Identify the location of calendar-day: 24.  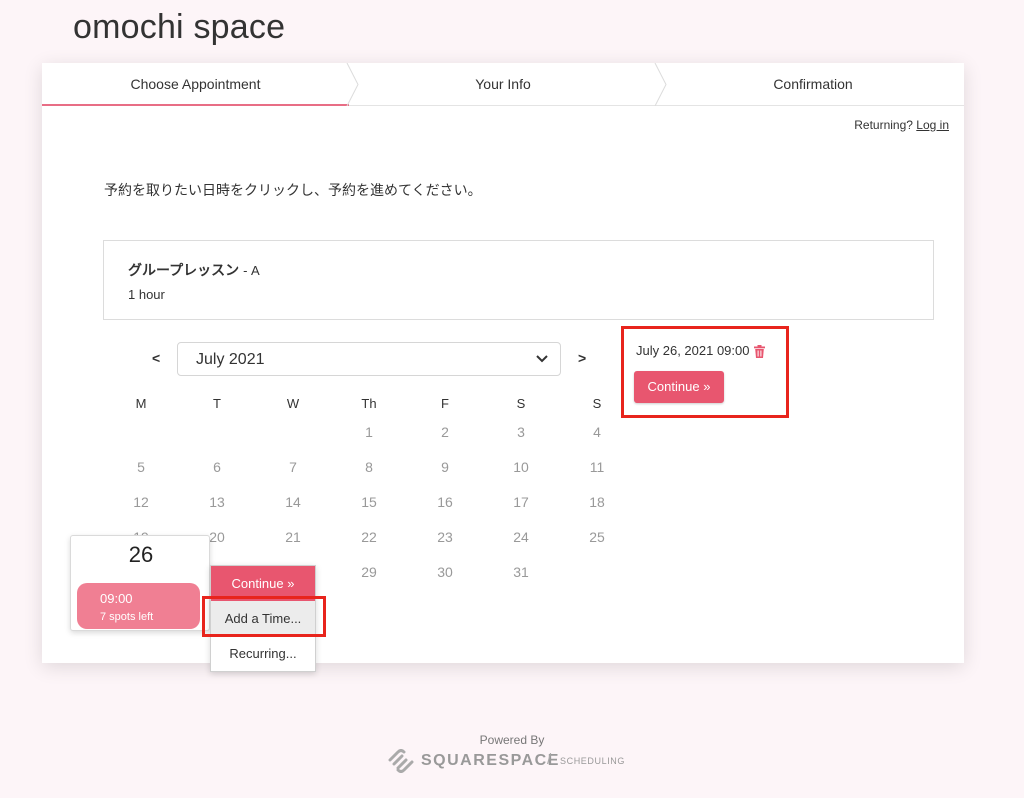
(521, 537).